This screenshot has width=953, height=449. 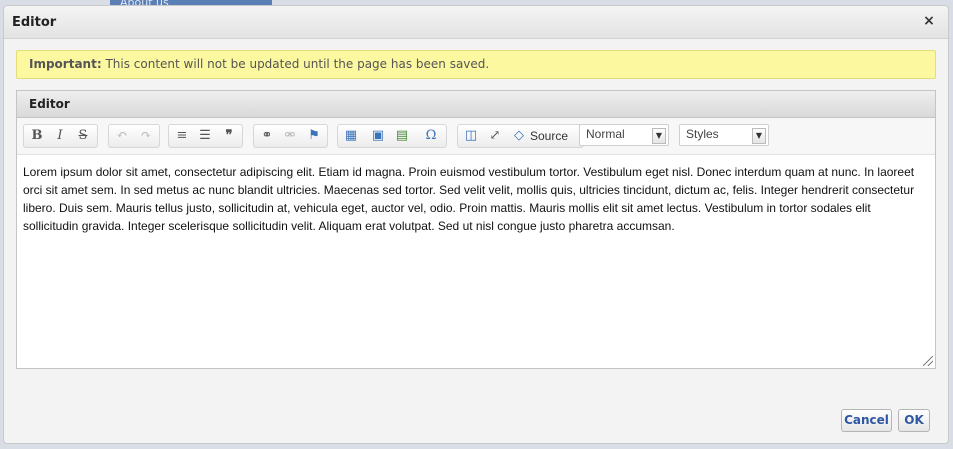 I want to click on toolbar-group-tools: ◫ ⤢ ◇ Source, so click(x=520, y=136).